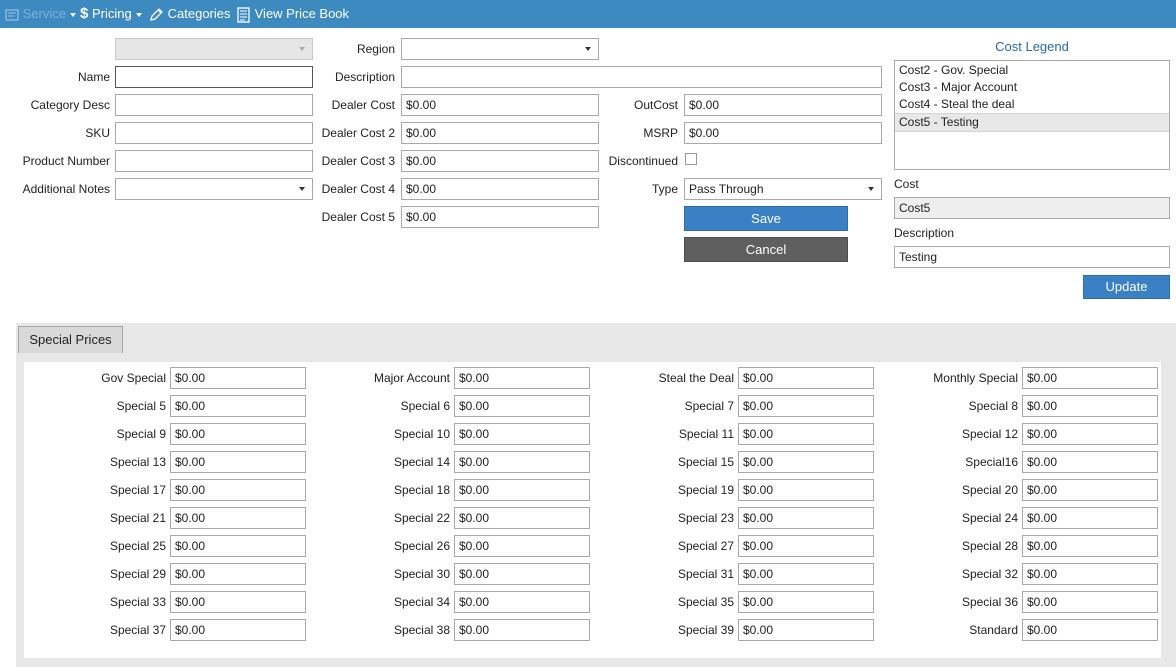 This screenshot has width=1176, height=667. What do you see at coordinates (243, 14) in the screenshot?
I see `price-book-icon` at bounding box center [243, 14].